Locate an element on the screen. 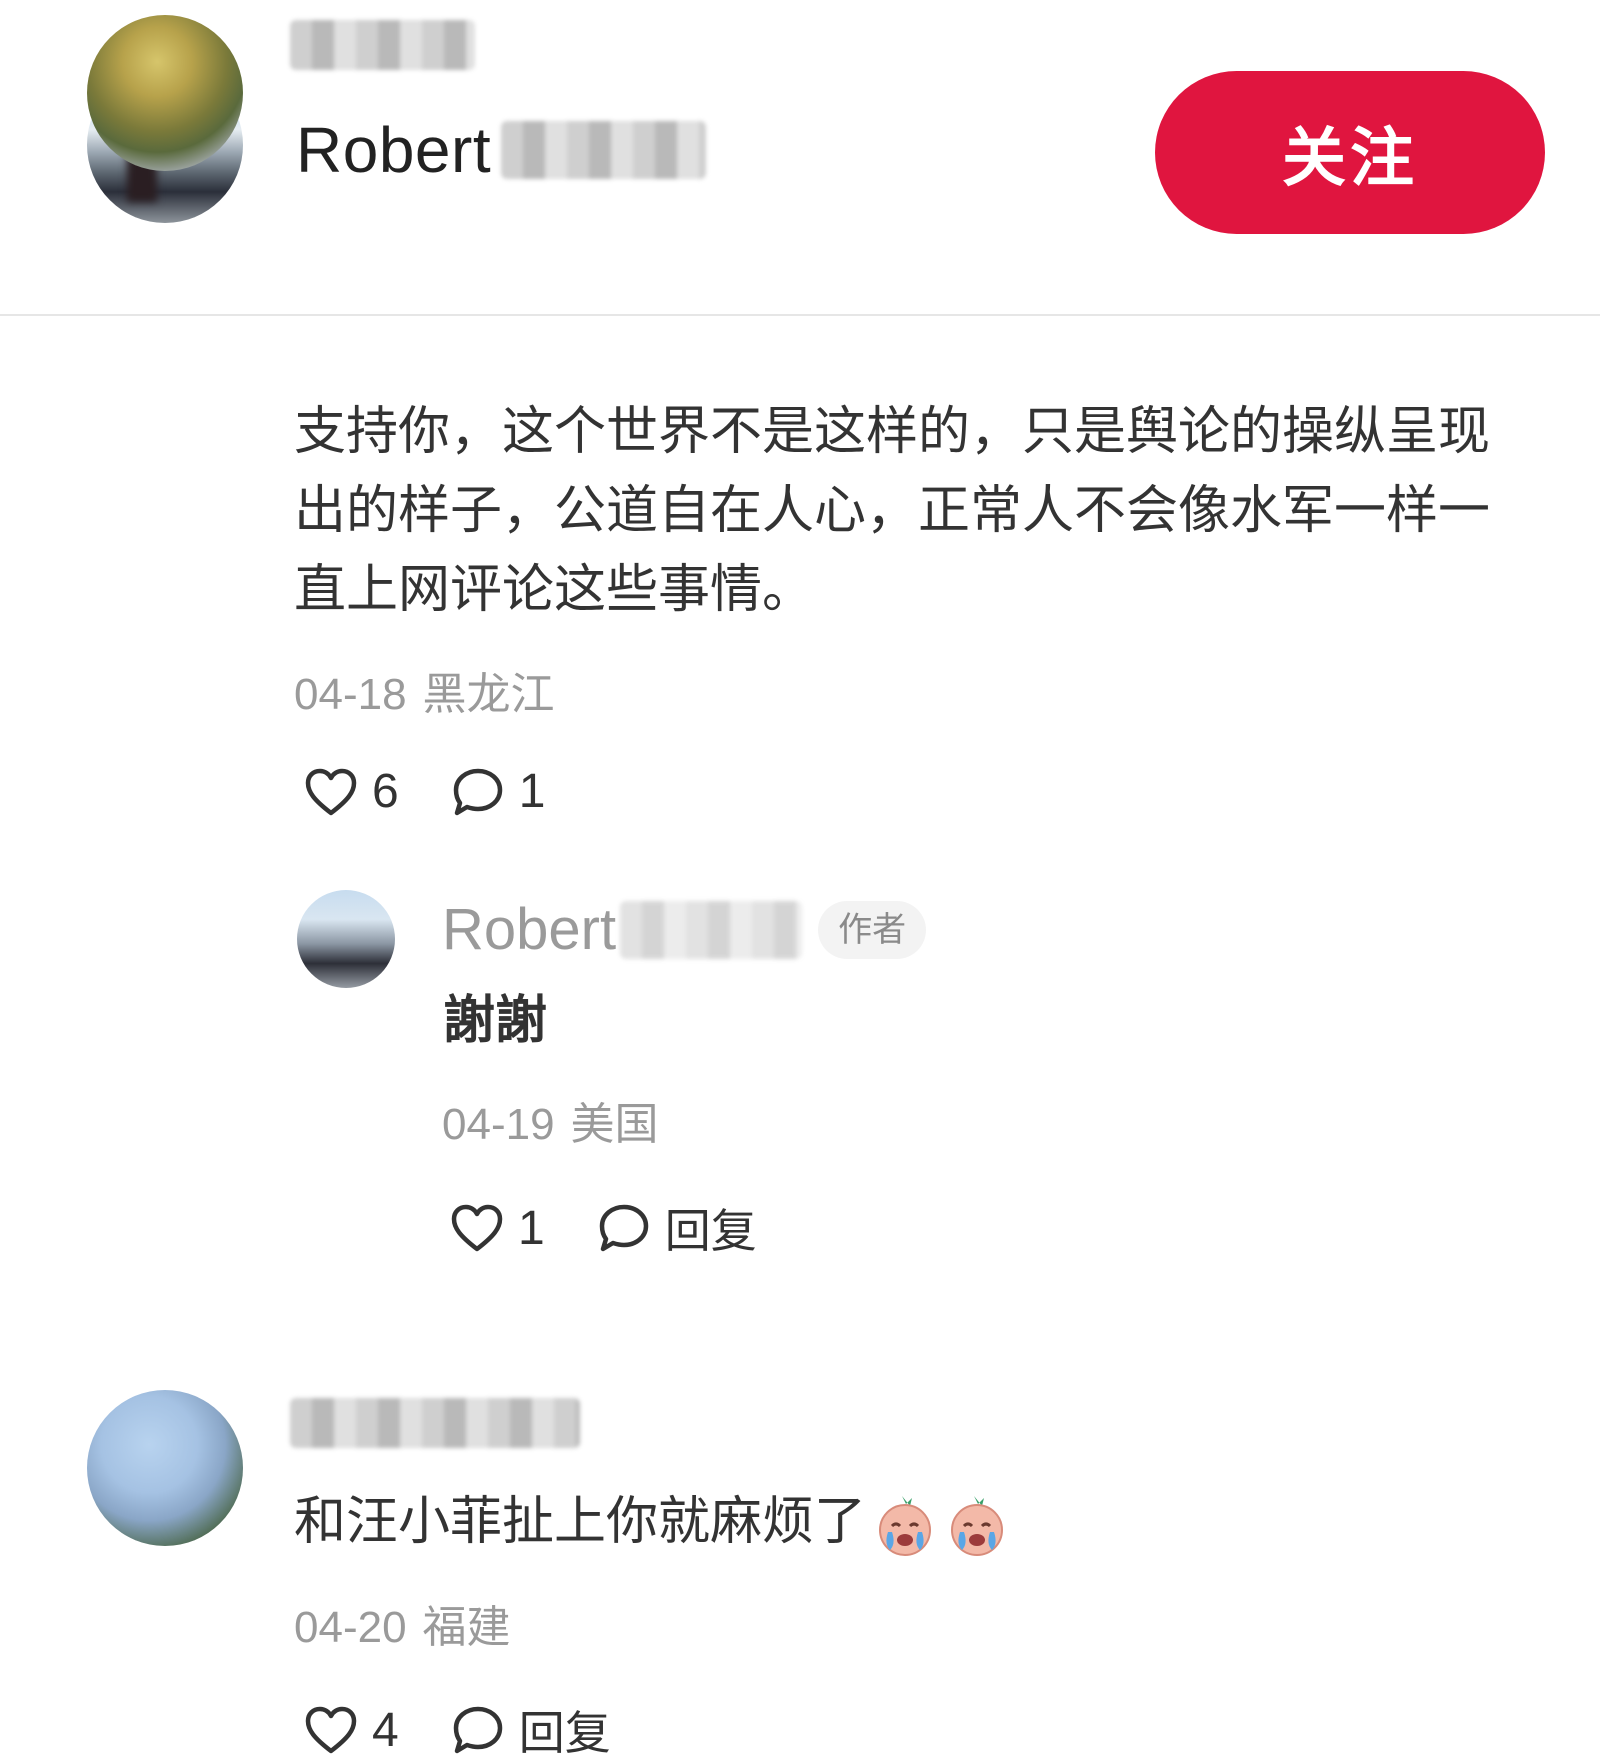 This screenshot has width=1600, height=1763. comment-meta: 04-18 黑龙江 is located at coordinates (424, 695).